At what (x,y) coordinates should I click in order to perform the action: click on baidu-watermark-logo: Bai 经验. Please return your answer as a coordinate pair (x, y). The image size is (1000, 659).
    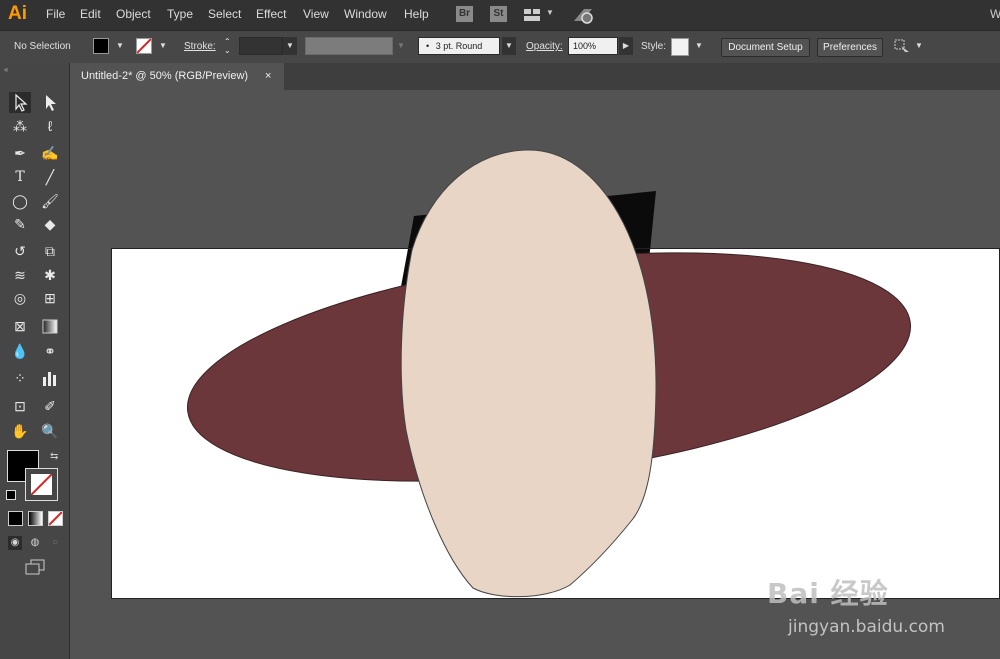
    Looking at the image, I should click on (828, 593).